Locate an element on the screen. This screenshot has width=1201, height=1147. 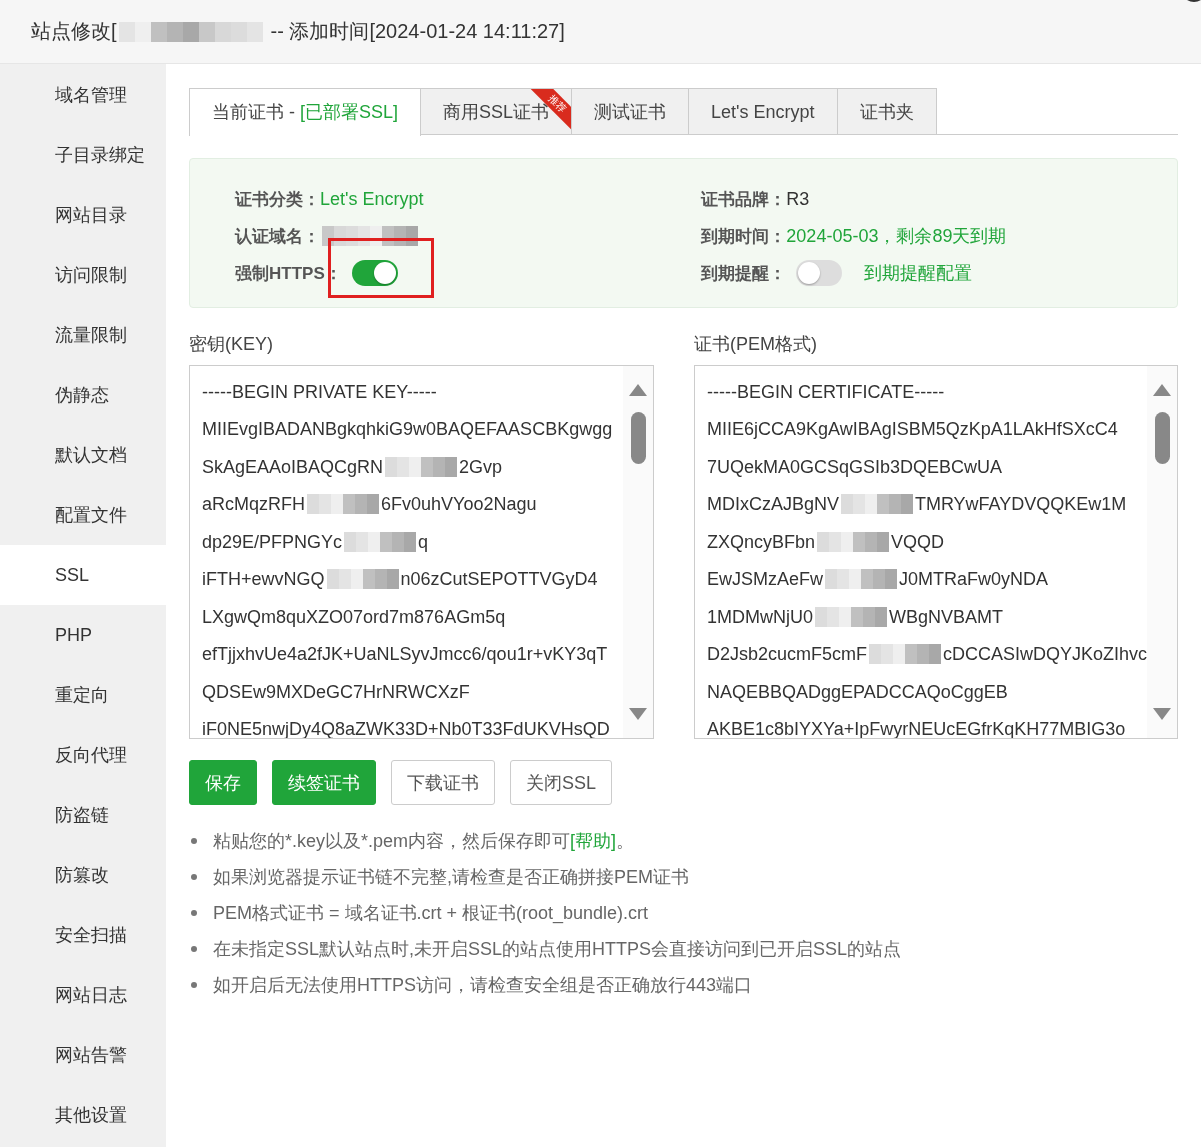
code-line: 6Fv0uhVYoo2Nagu is located at coordinates (459, 505).